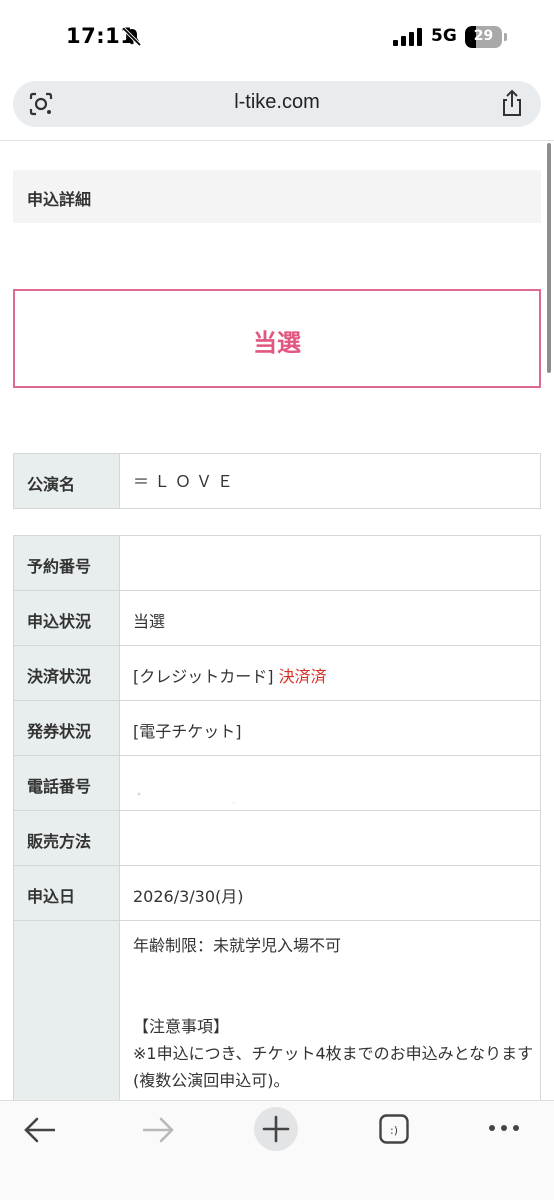  What do you see at coordinates (66, 783) in the screenshot?
I see `phone-number-label: 電話番号` at bounding box center [66, 783].